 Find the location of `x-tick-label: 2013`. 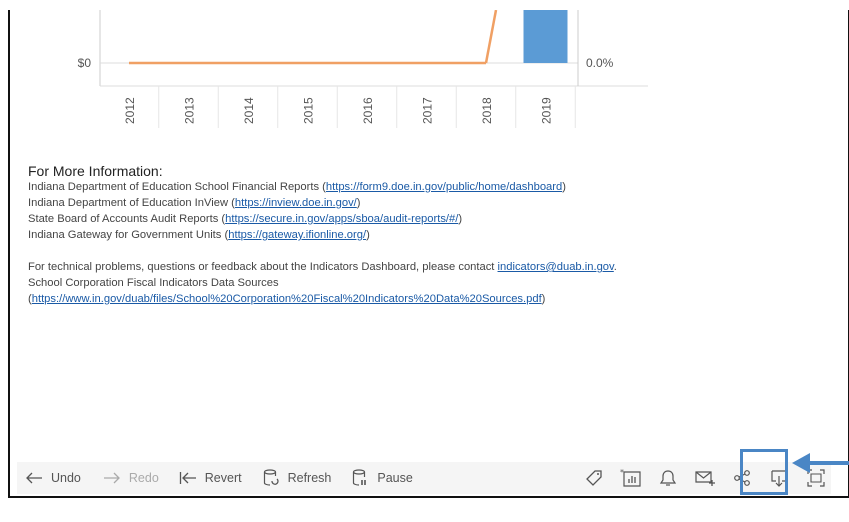

x-tick-label: 2013 is located at coordinates (190, 110).